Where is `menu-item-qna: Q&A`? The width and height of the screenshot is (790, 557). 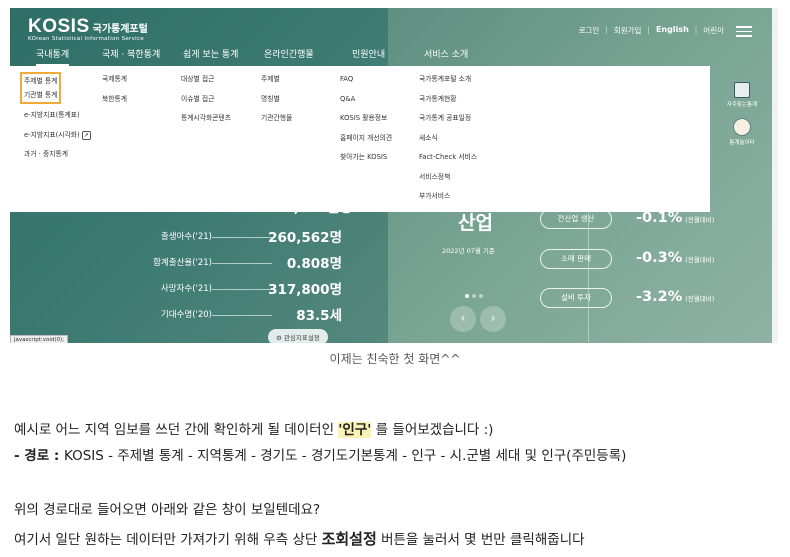 menu-item-qna: Q&A is located at coordinates (366, 100).